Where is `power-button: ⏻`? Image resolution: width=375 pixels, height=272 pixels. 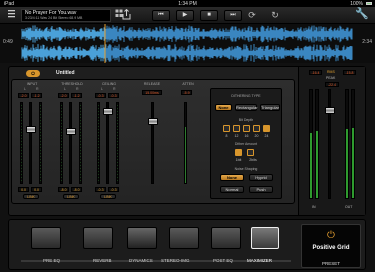 power-button: ⏻ is located at coordinates (33, 73).